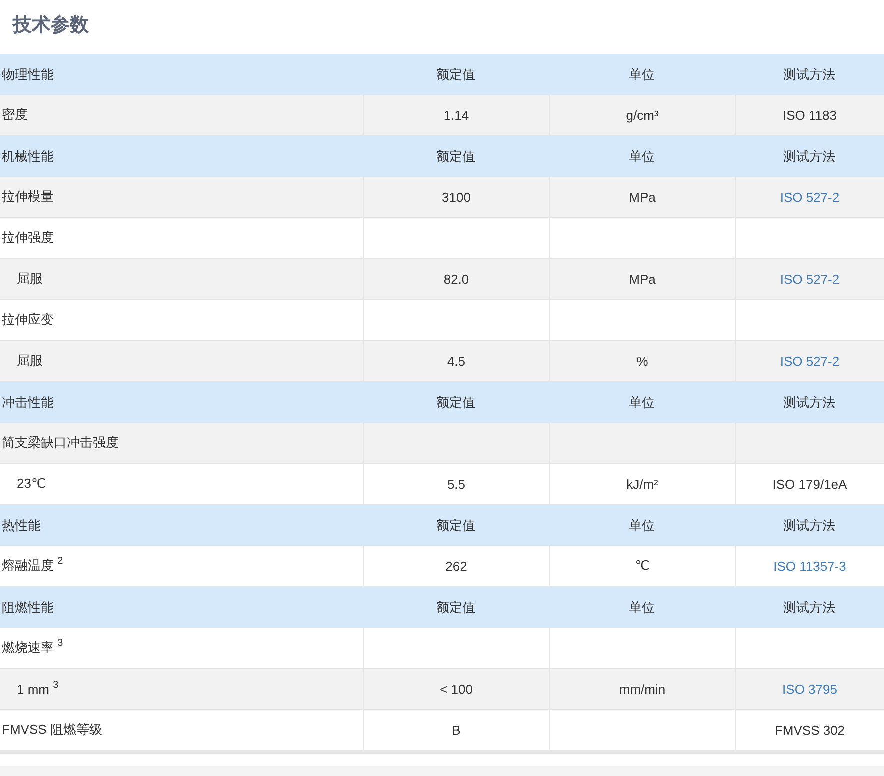 This screenshot has width=884, height=776. I want to click on table-cell: B, so click(456, 730).